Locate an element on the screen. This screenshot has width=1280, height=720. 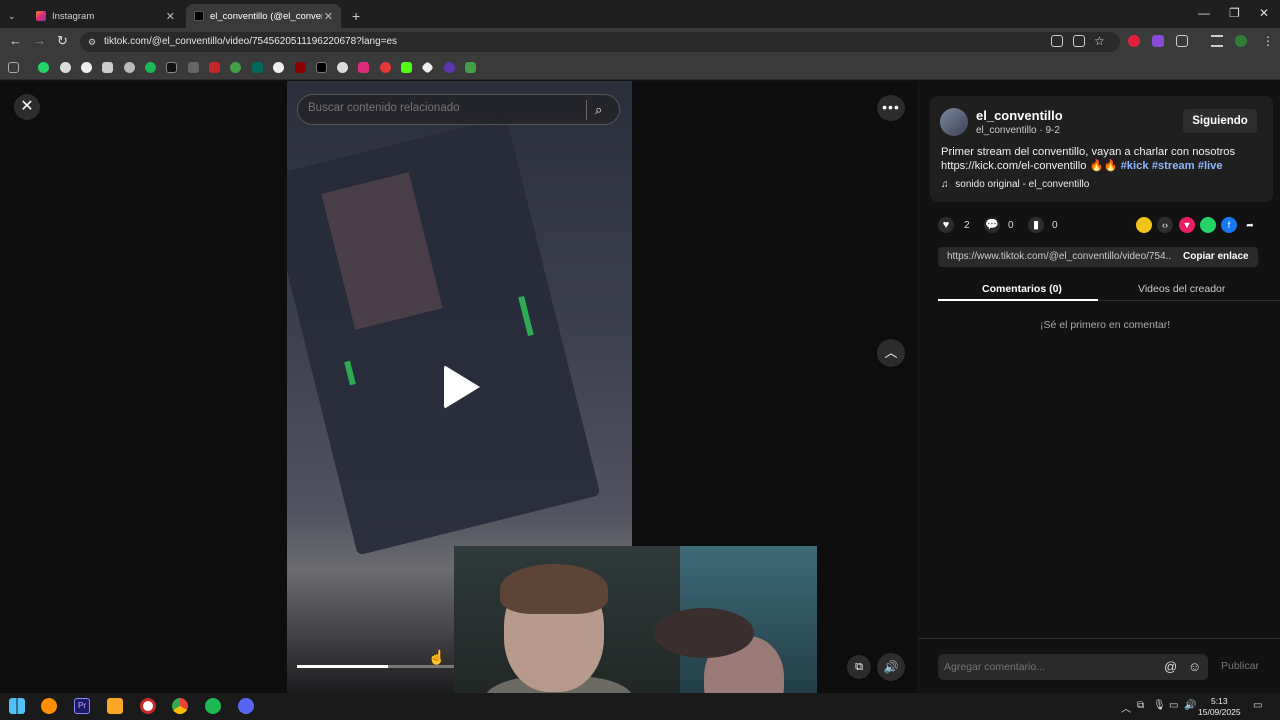
bookmark-star-icon: ☆ is located at coordinates (1099, 41).